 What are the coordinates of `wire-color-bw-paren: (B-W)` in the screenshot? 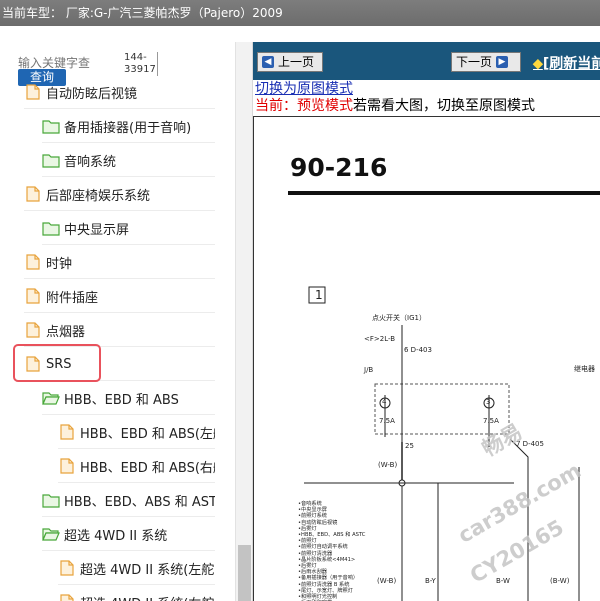 It's located at (560, 581).